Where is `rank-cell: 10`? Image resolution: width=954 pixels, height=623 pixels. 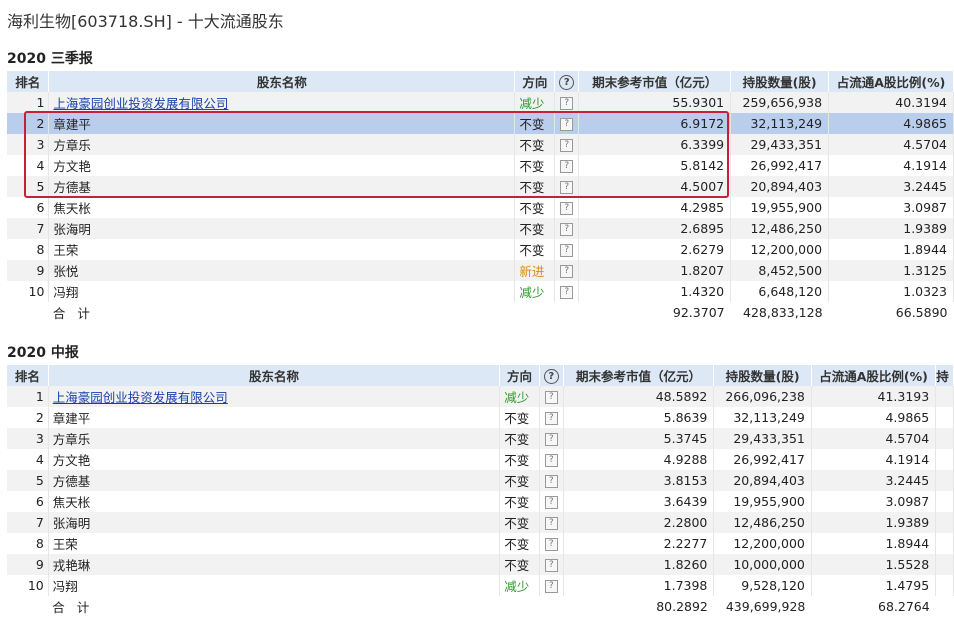
rank-cell: 10 is located at coordinates (28, 291).